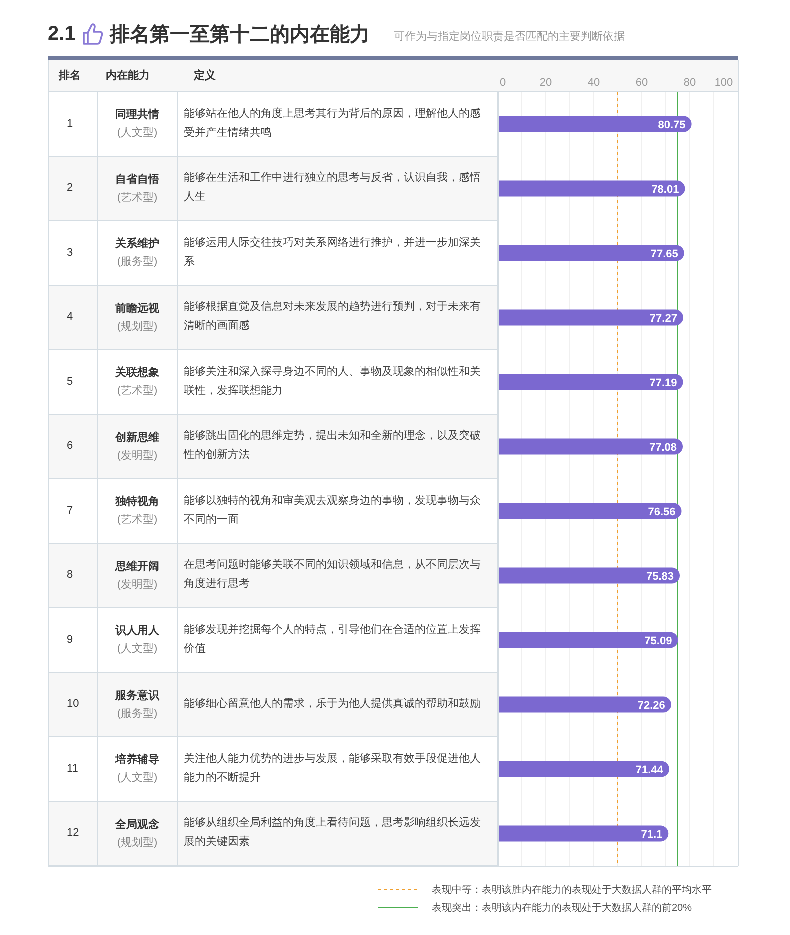 This screenshot has height=935, width=790. Describe the element at coordinates (663, 448) in the screenshot. I see `value-label: 77.08` at that location.